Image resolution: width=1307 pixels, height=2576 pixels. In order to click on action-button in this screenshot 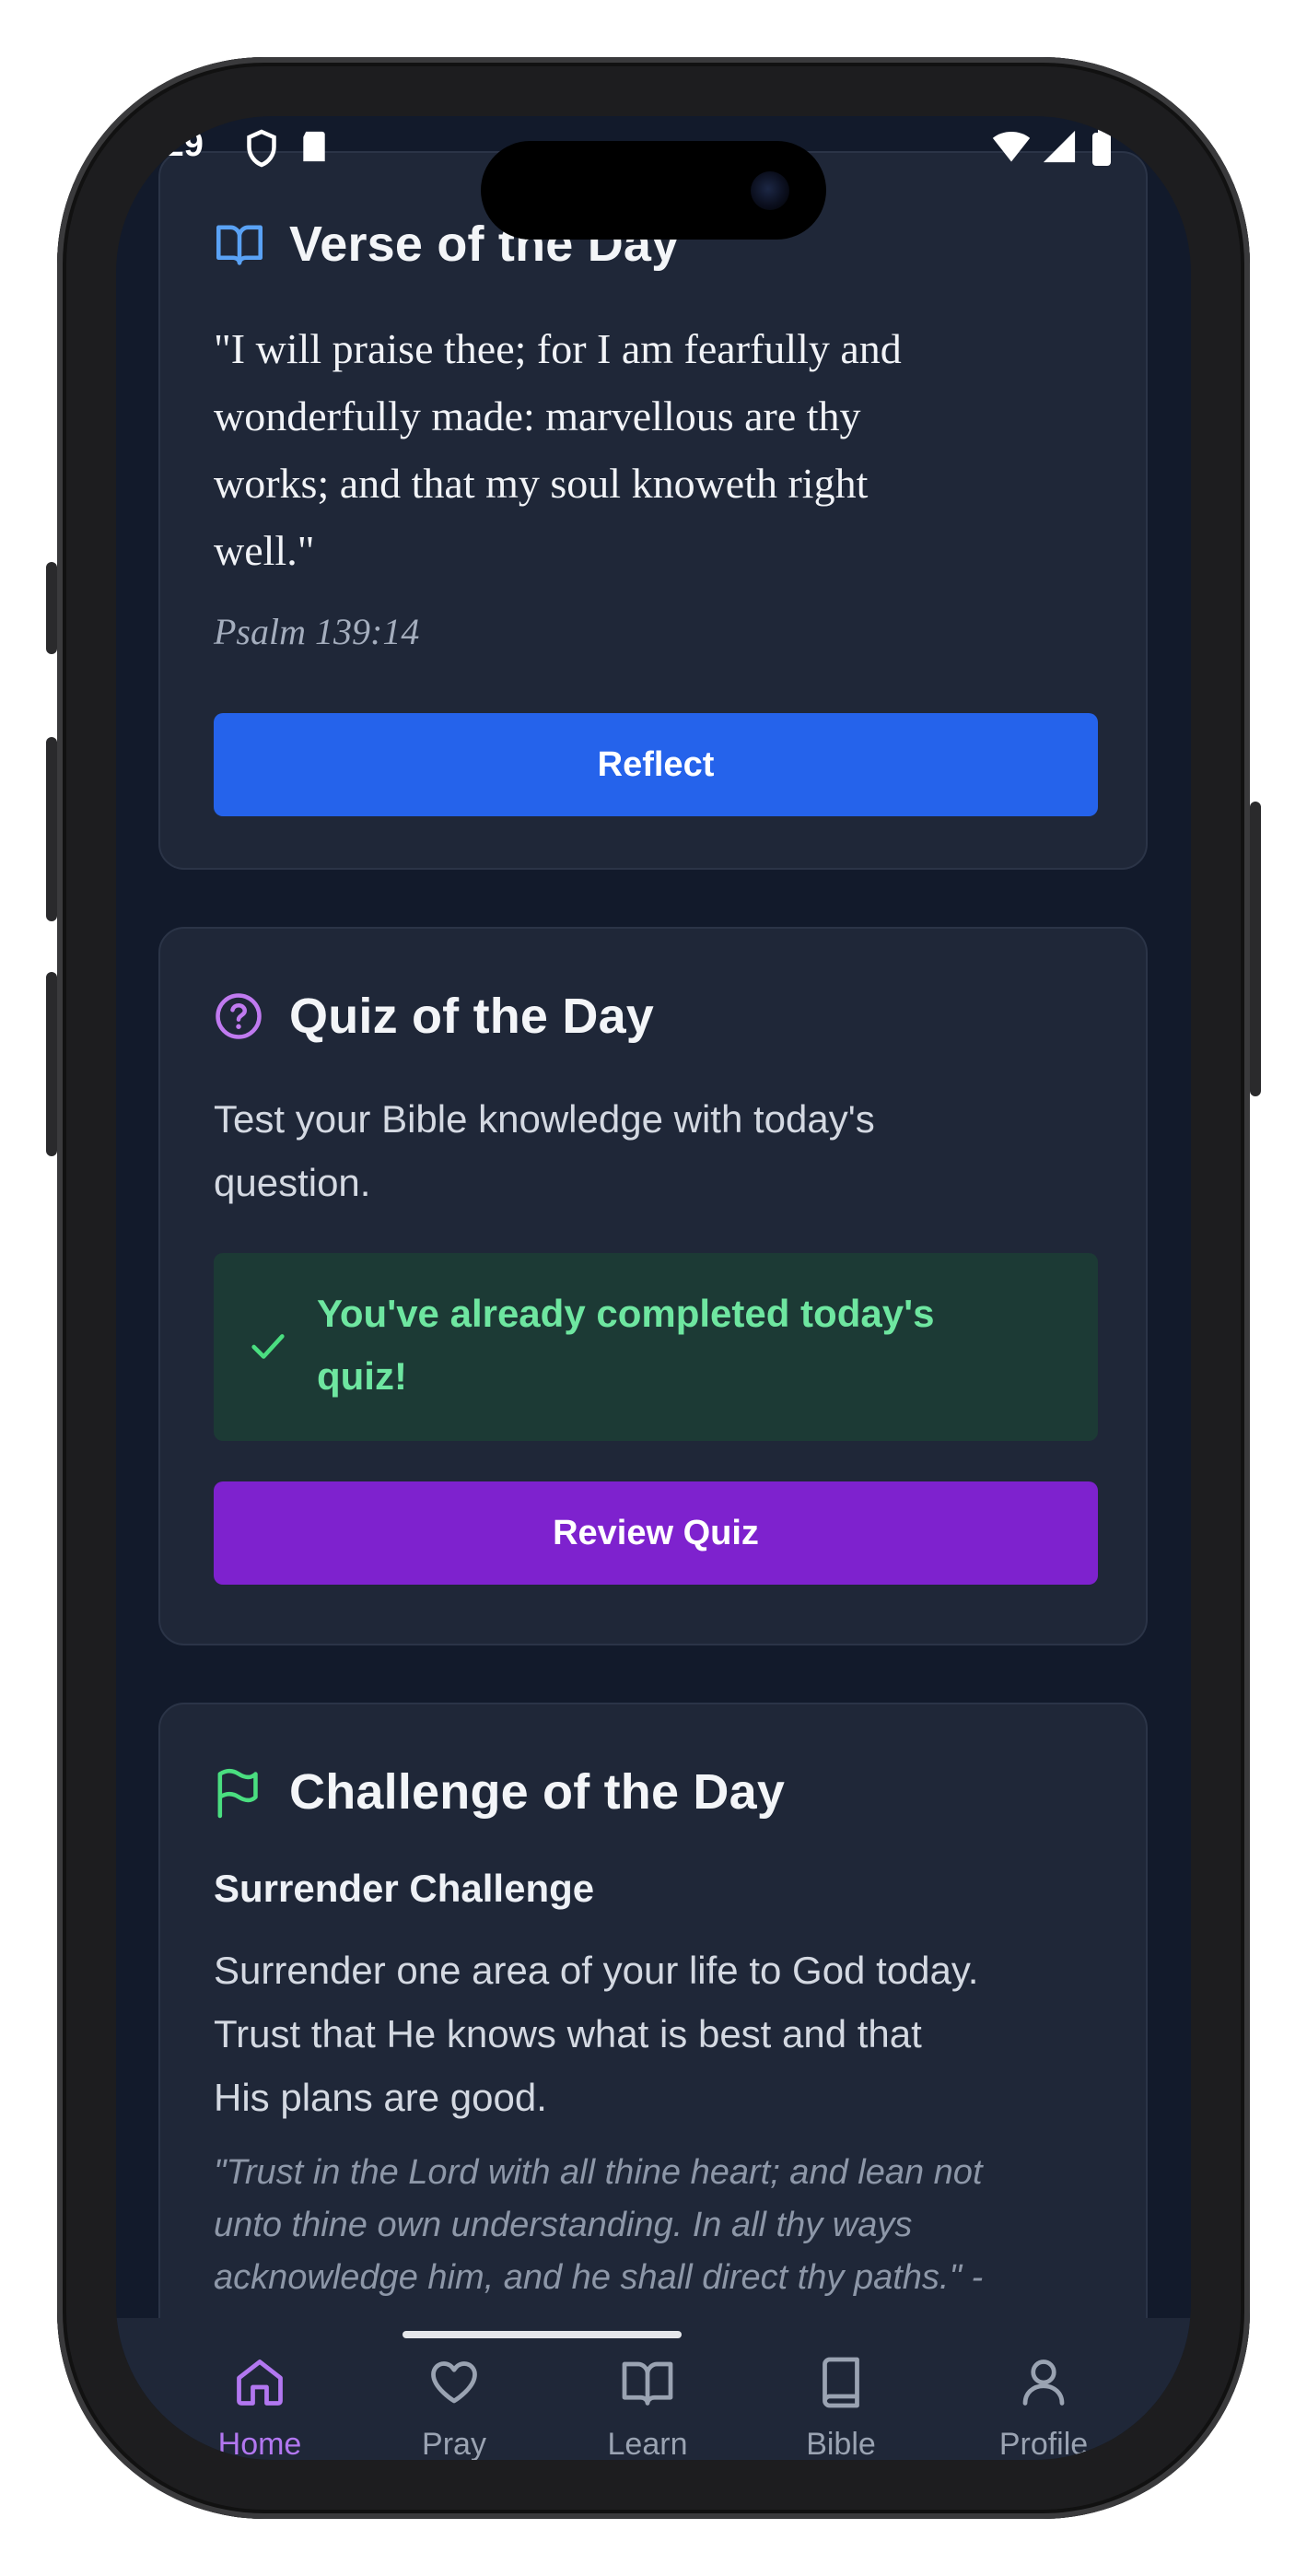, I will do `click(52, 608)`.